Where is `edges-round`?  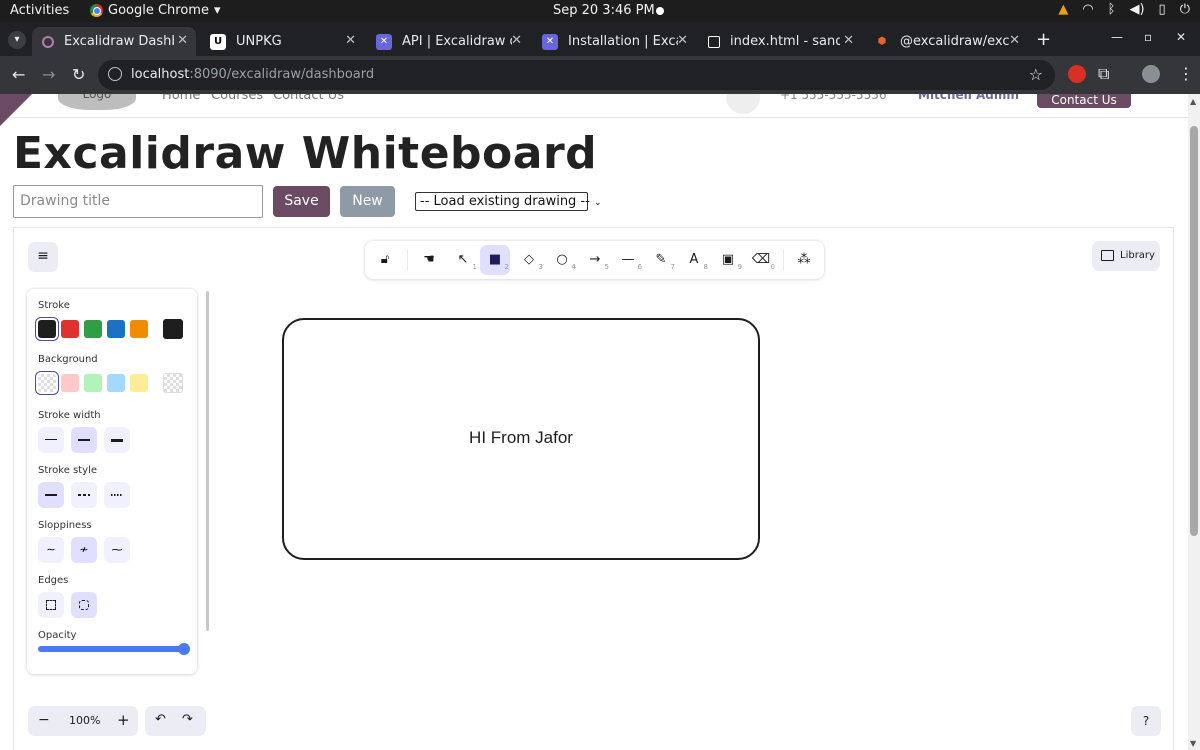
edges-round is located at coordinates (84, 605).